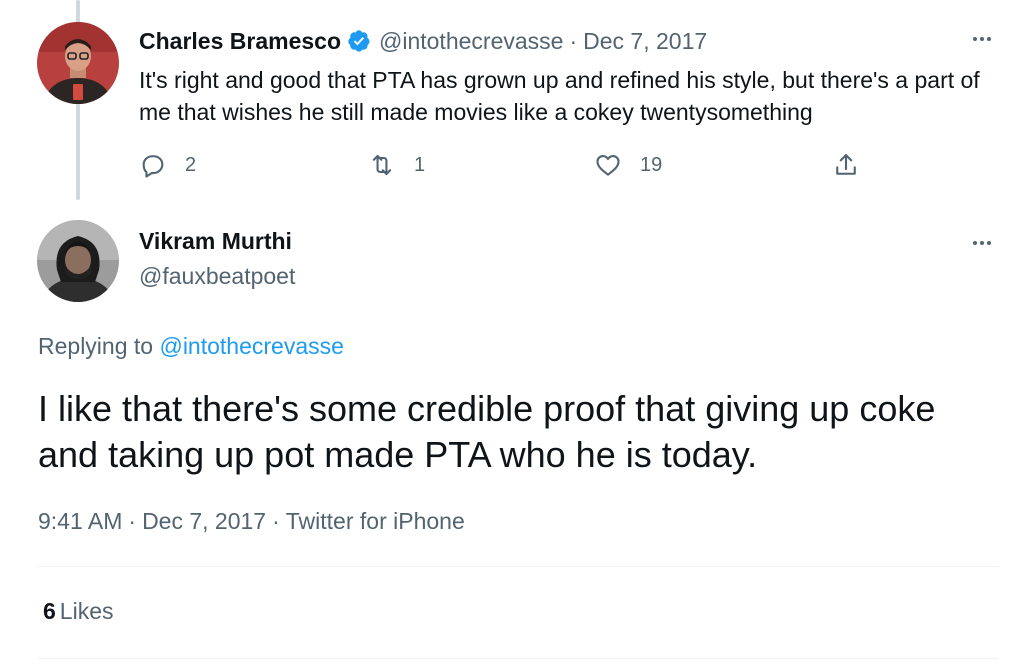 This screenshot has height=665, width=1024. What do you see at coordinates (420, 164) in the screenshot?
I see `retweet-count: 1` at bounding box center [420, 164].